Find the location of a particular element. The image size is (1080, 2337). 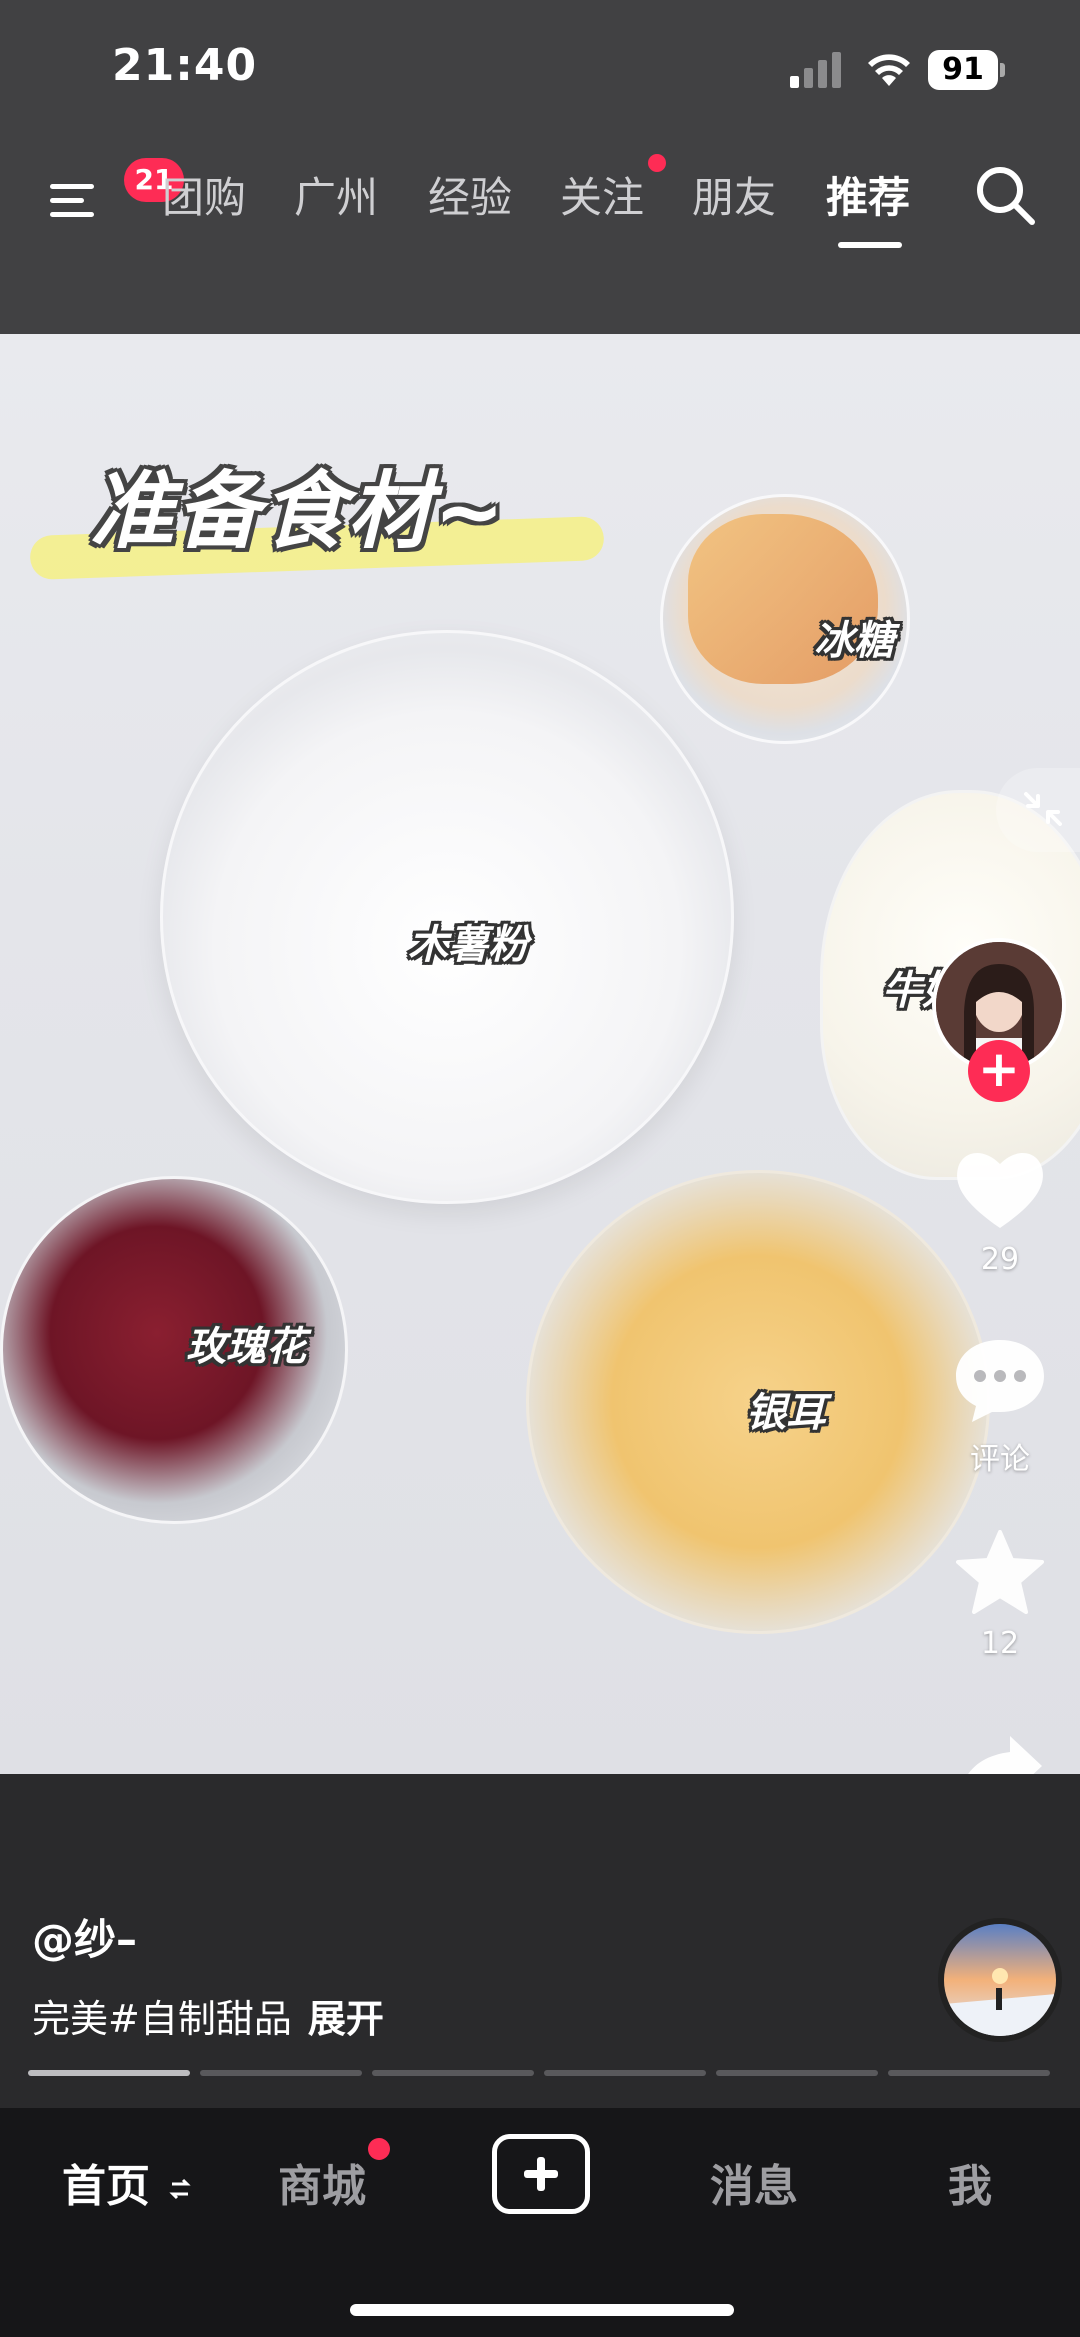

author-name: @纱– is located at coordinates (84, 1936).